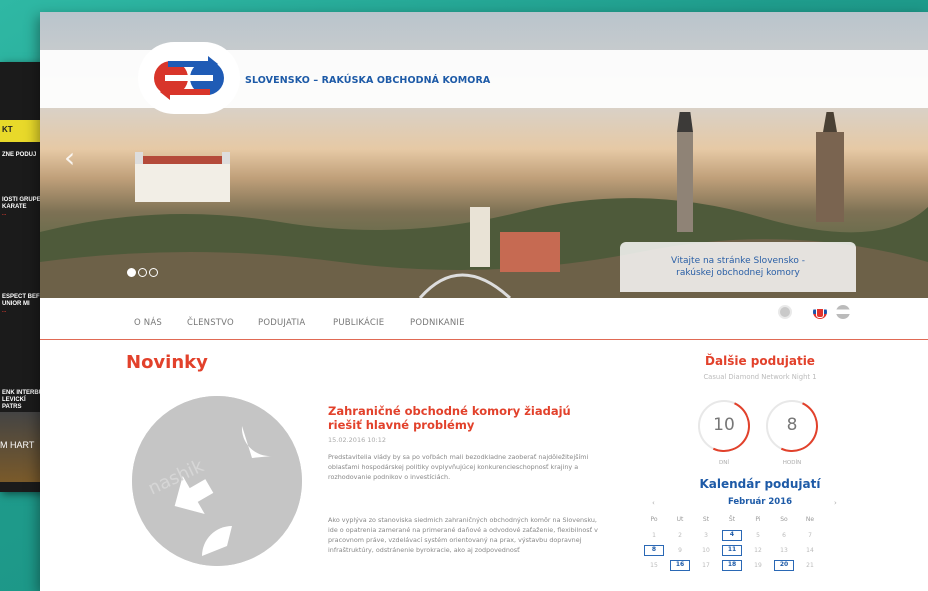  What do you see at coordinates (792, 425) in the screenshot?
I see `hours-counter-value: 8` at bounding box center [792, 425].